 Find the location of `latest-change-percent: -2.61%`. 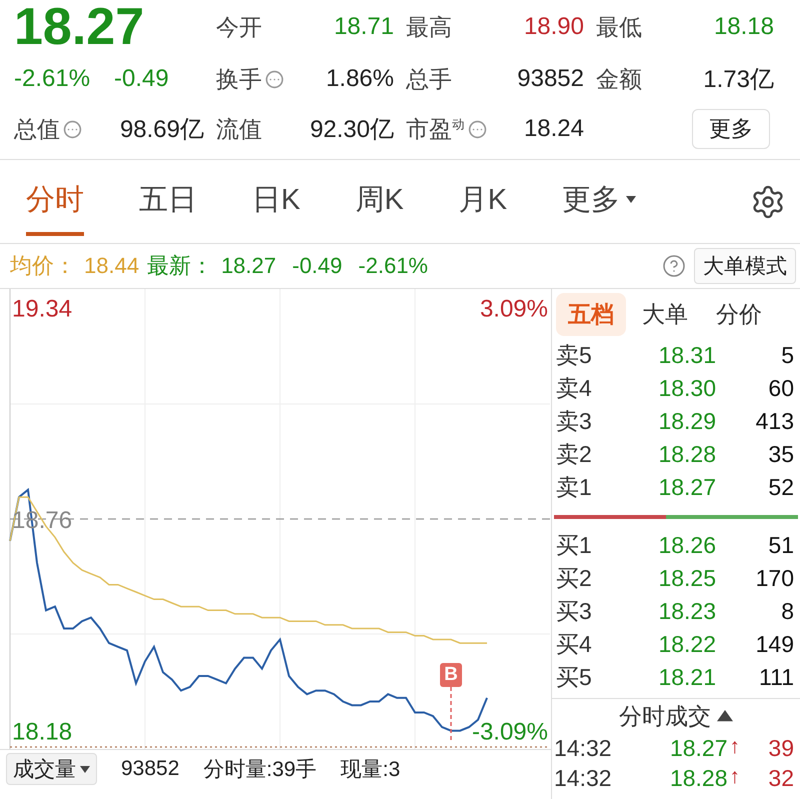

latest-change-percent: -2.61% is located at coordinates (393, 266).